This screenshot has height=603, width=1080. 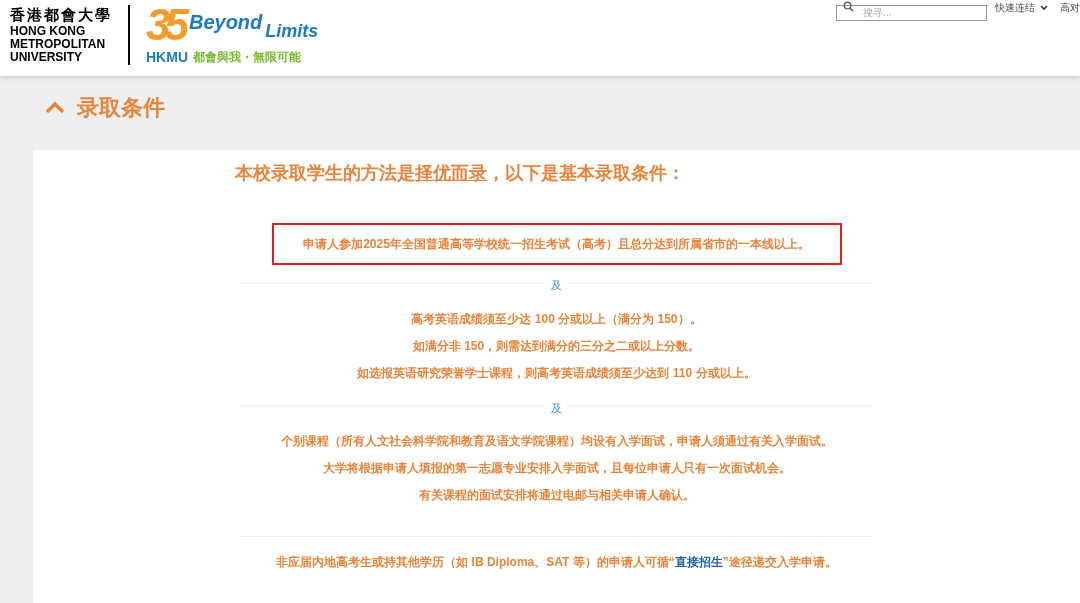 What do you see at coordinates (698, 562) in the screenshot?
I see `direct-admission-link: 直接招生` at bounding box center [698, 562].